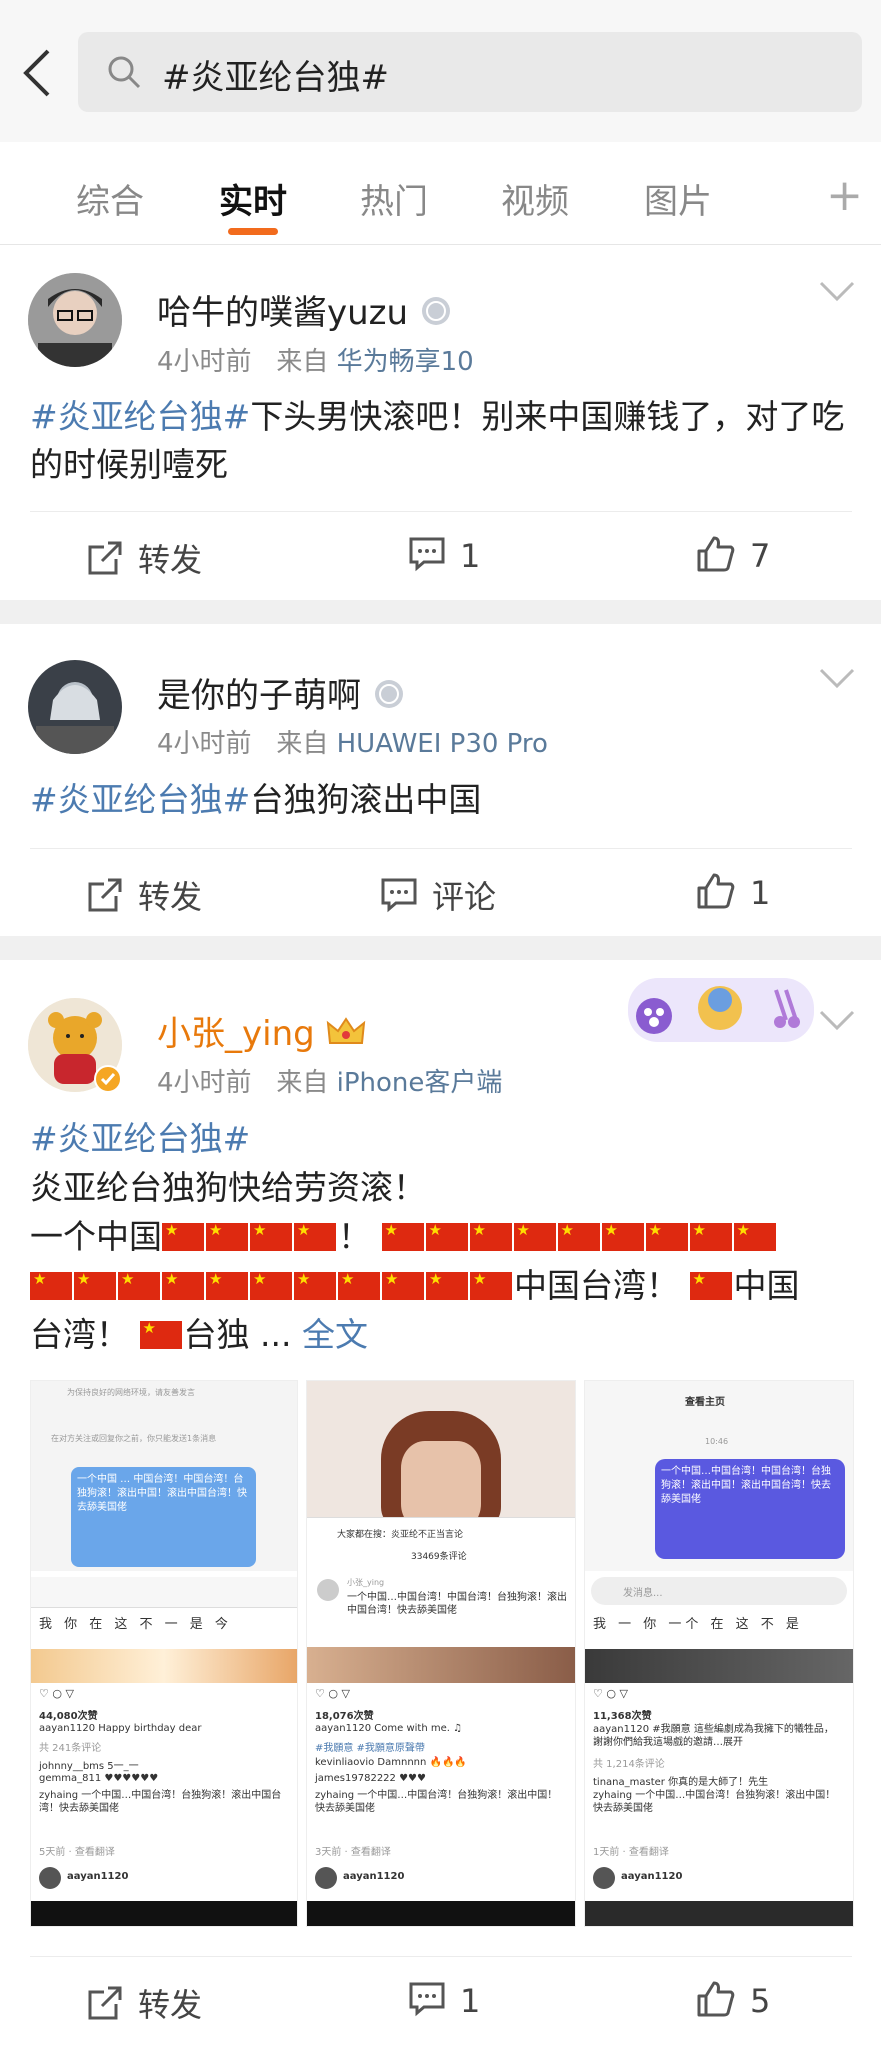 This screenshot has width=881, height=2048. What do you see at coordinates (38, 73) in the screenshot?
I see `back-arrow-icon` at bounding box center [38, 73].